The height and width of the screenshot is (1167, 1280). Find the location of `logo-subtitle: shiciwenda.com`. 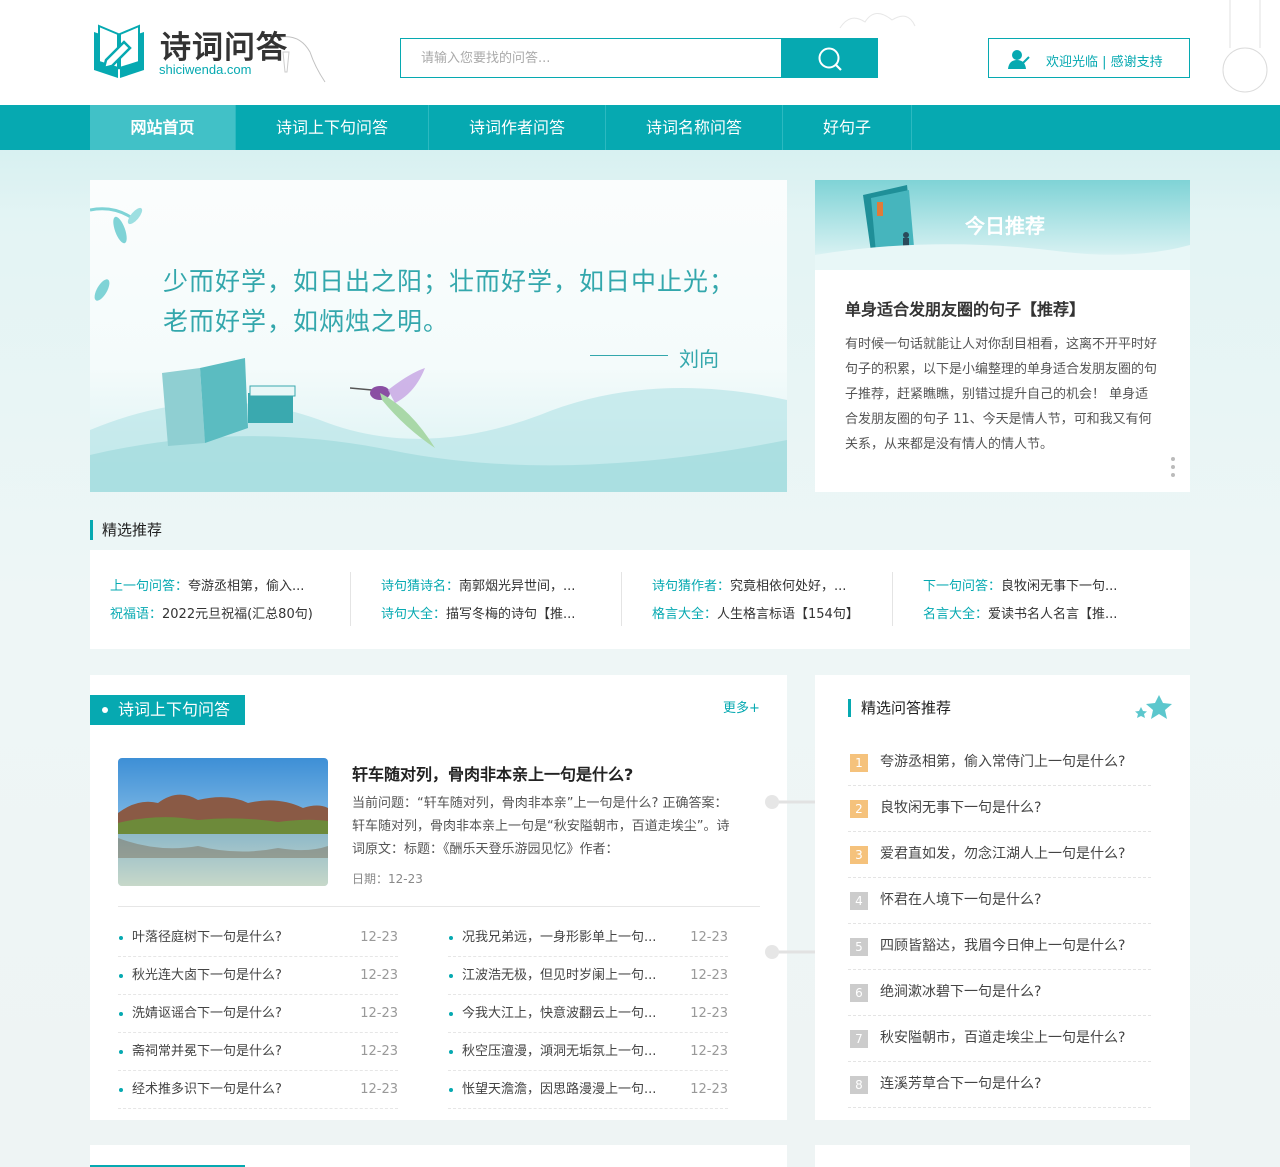

logo-subtitle: shiciwenda.com is located at coordinates (205, 69).